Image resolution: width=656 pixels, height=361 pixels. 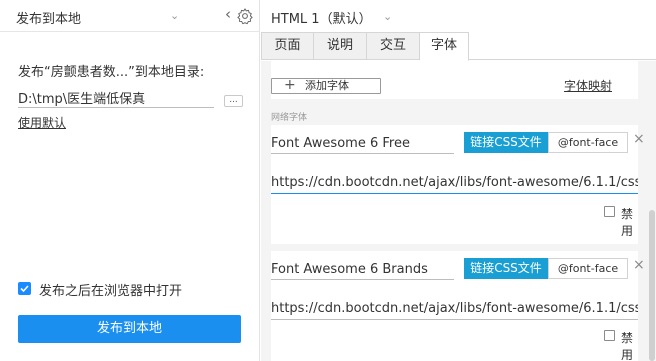 What do you see at coordinates (393, 46) in the screenshot?
I see `tab-interaction: 交互` at bounding box center [393, 46].